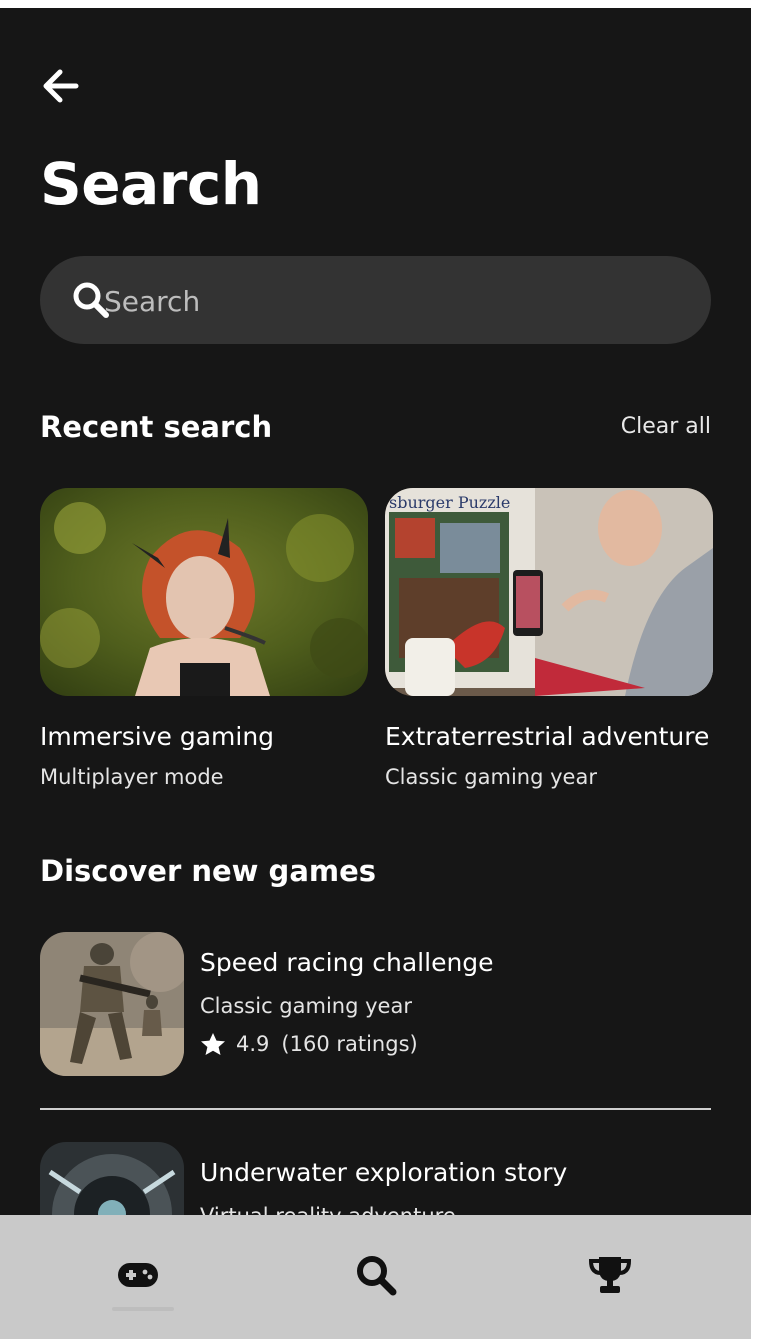 This screenshot has width=757, height=1339. Describe the element at coordinates (208, 871) in the screenshot. I see `discover-heading: Discover new games` at that location.